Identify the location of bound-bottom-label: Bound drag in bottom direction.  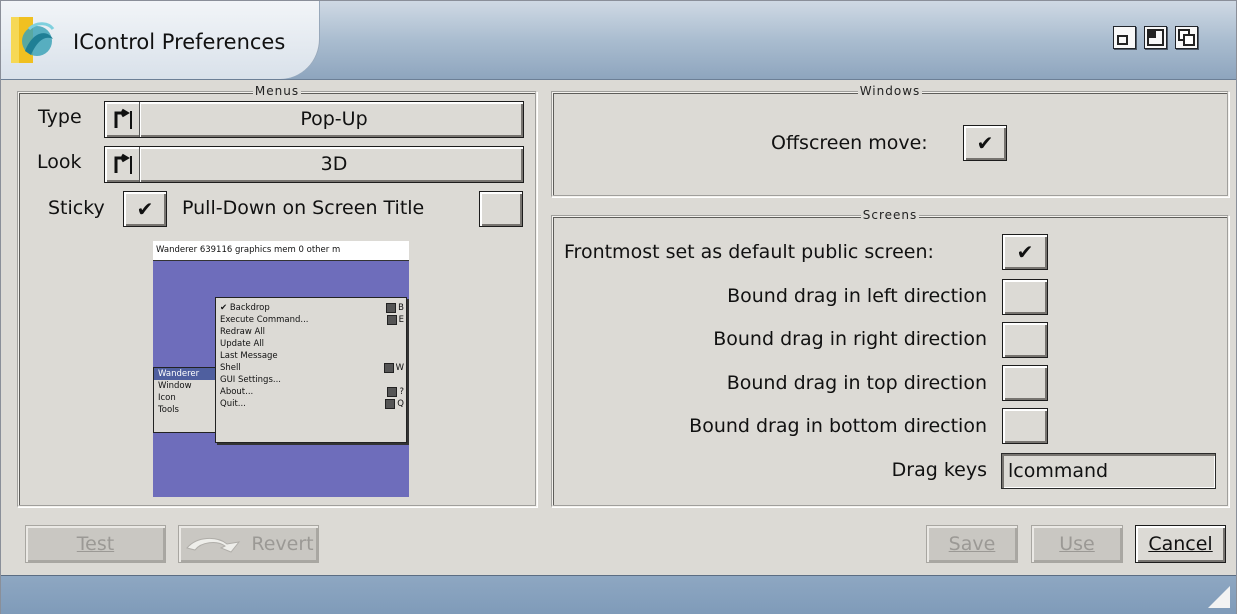
(838, 426).